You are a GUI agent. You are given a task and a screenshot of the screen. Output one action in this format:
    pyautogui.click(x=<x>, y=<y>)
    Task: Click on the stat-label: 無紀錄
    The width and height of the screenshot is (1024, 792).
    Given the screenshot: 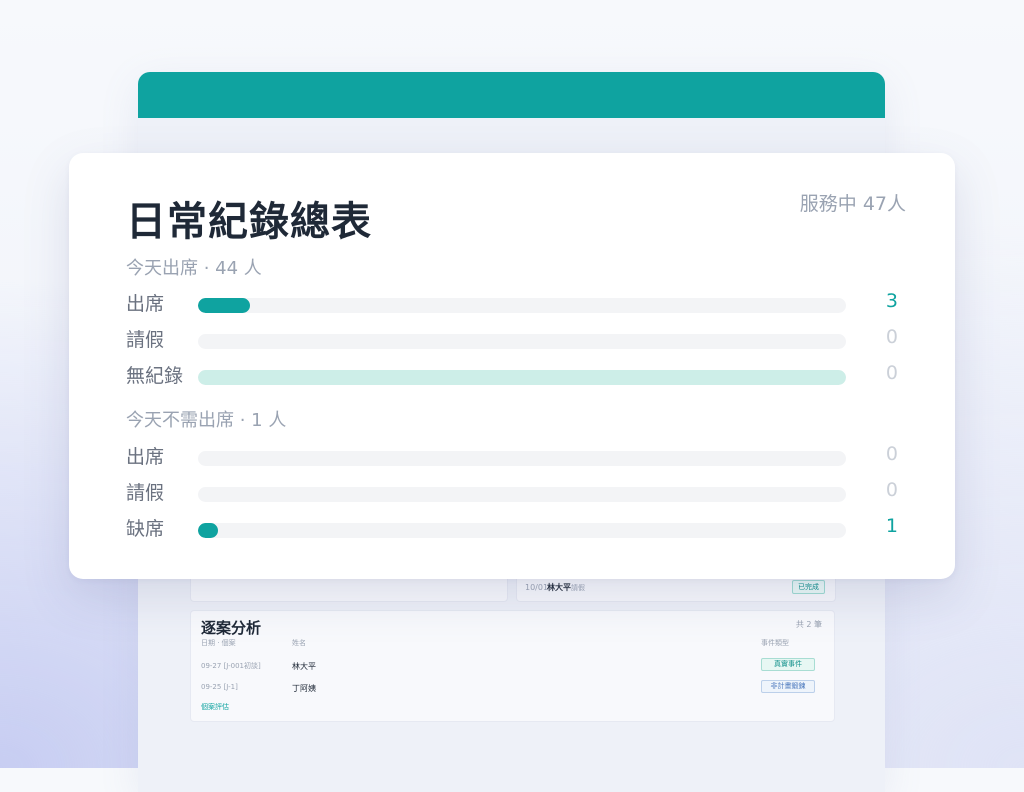 What is the action you would take?
    pyautogui.click(x=155, y=376)
    